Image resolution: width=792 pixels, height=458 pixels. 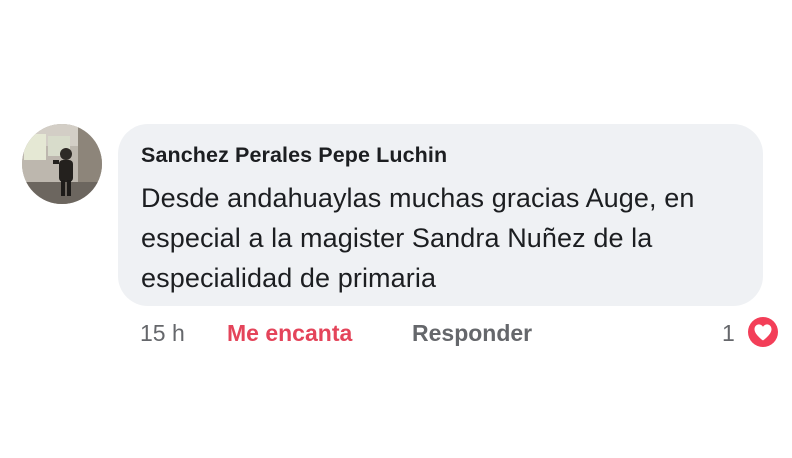 I want to click on comment-author: Sanchez Perales Pepe Luchin, so click(x=440, y=155).